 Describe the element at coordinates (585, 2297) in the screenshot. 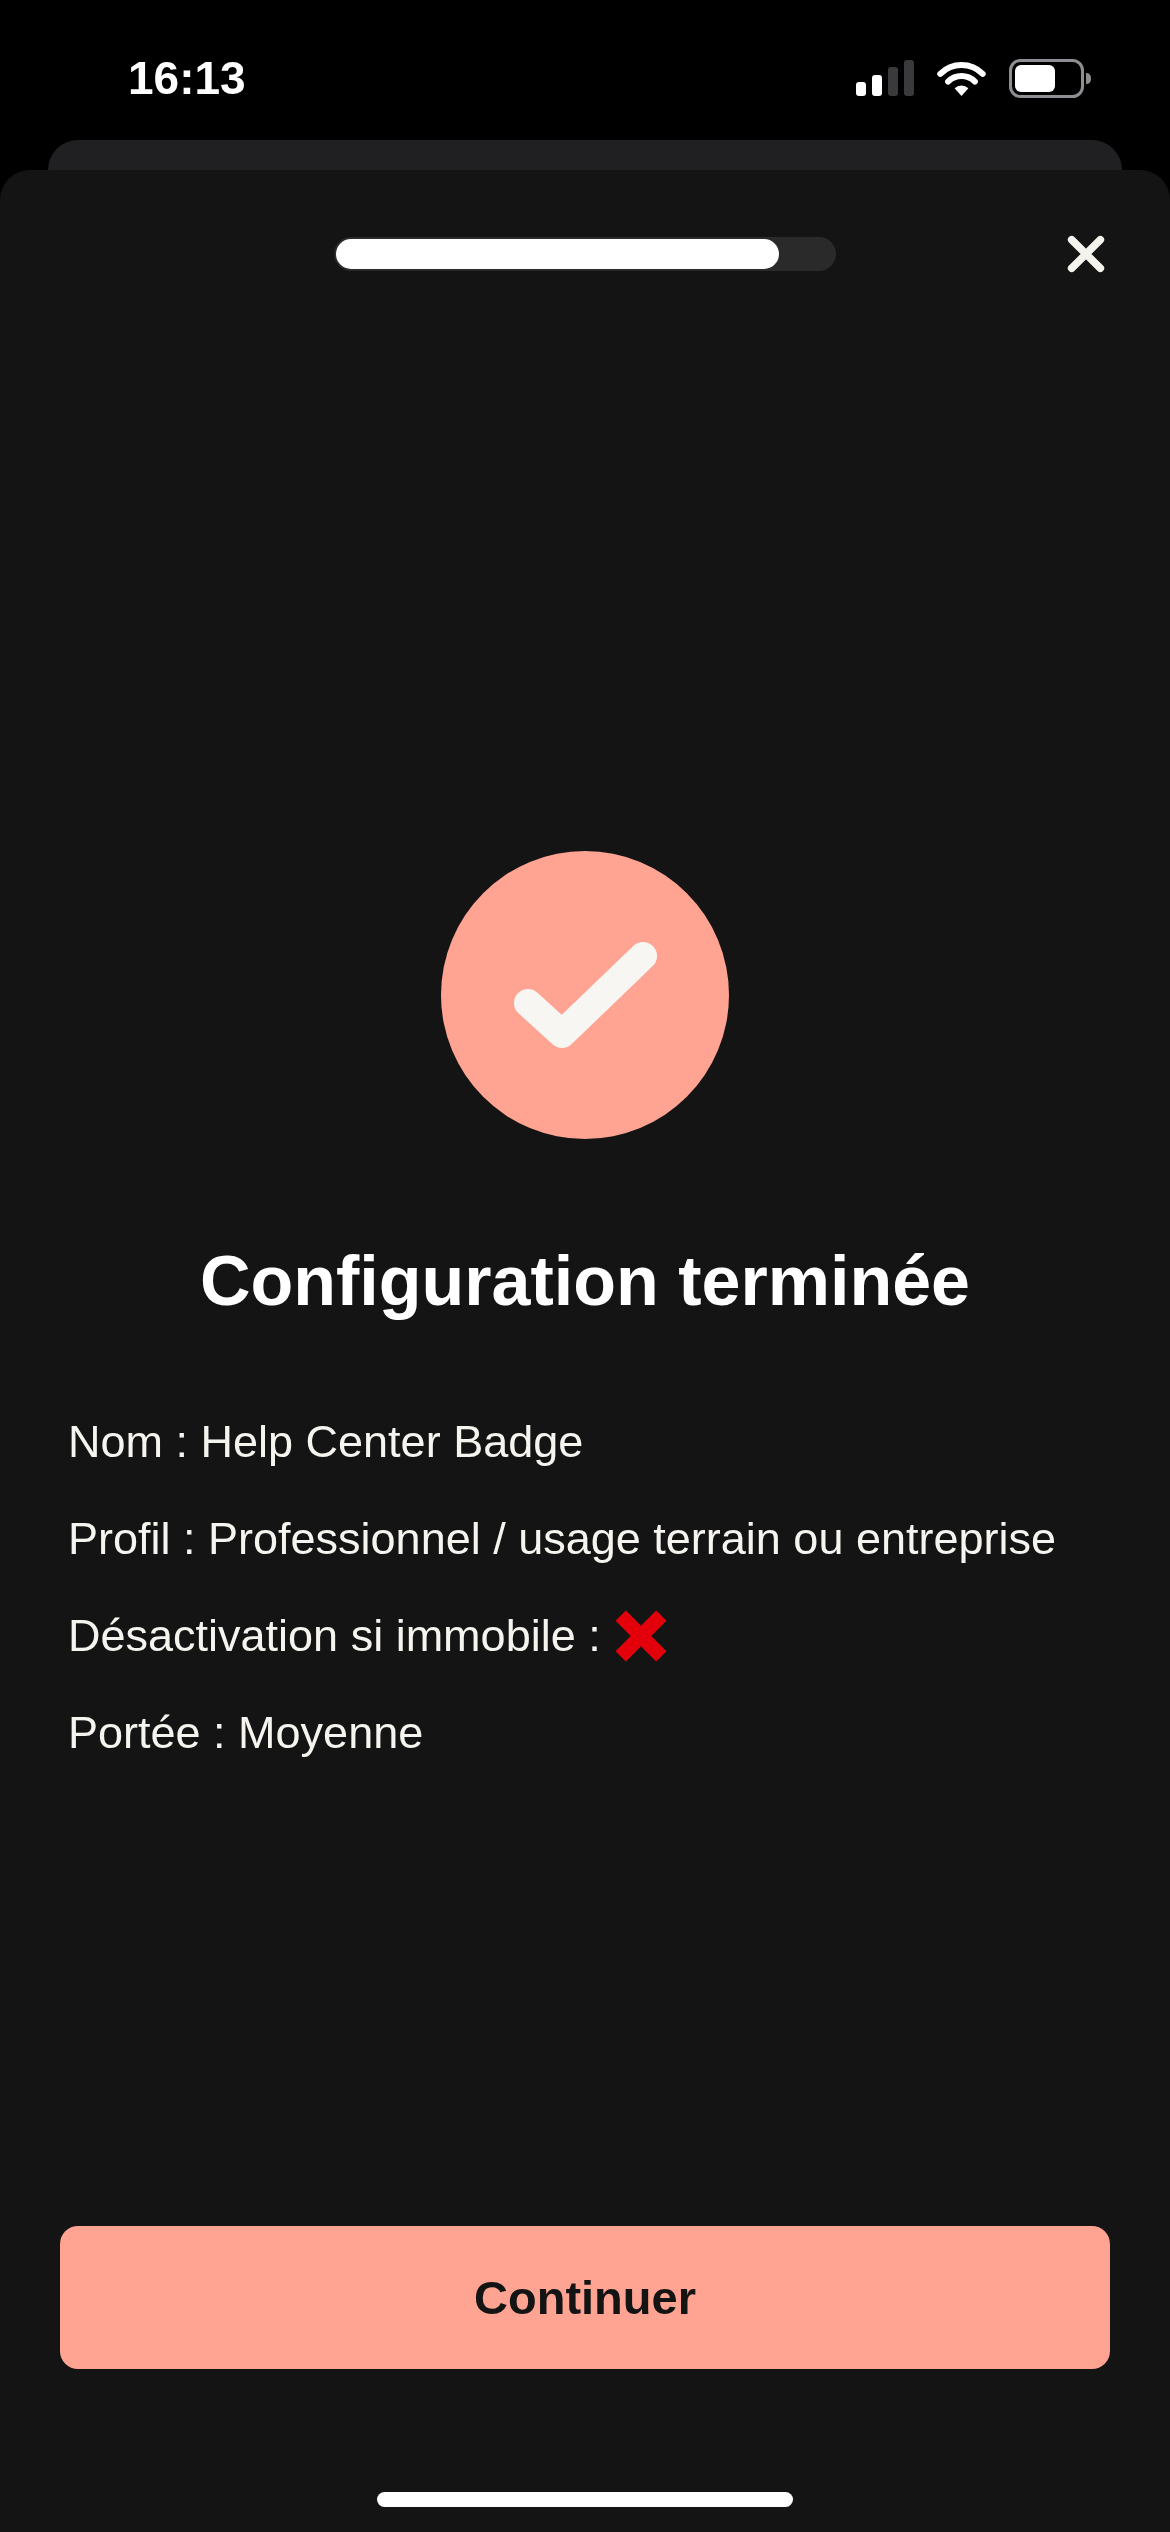

I see `continue-button: Continuer` at that location.